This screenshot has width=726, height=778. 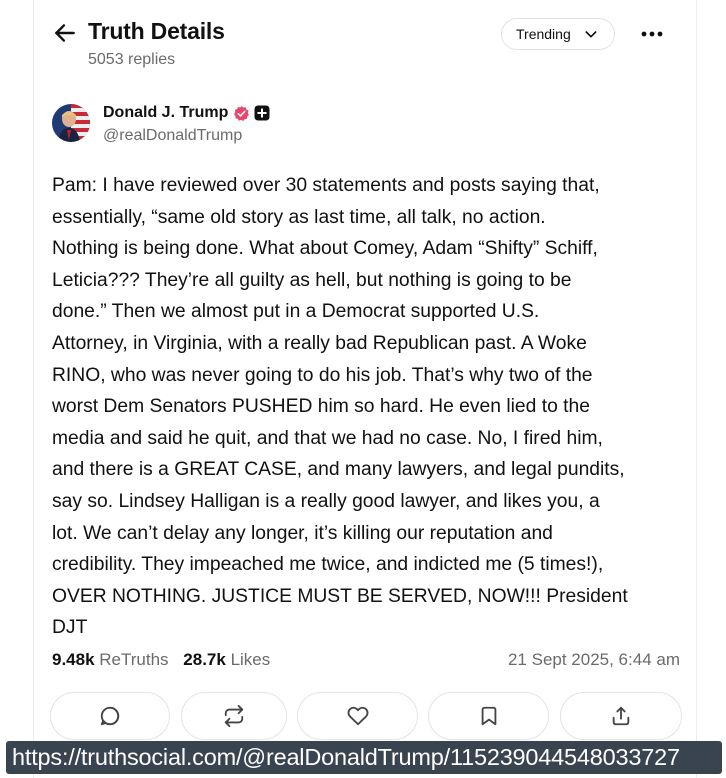 I want to click on chevron-down-icon, so click(x=591, y=34).